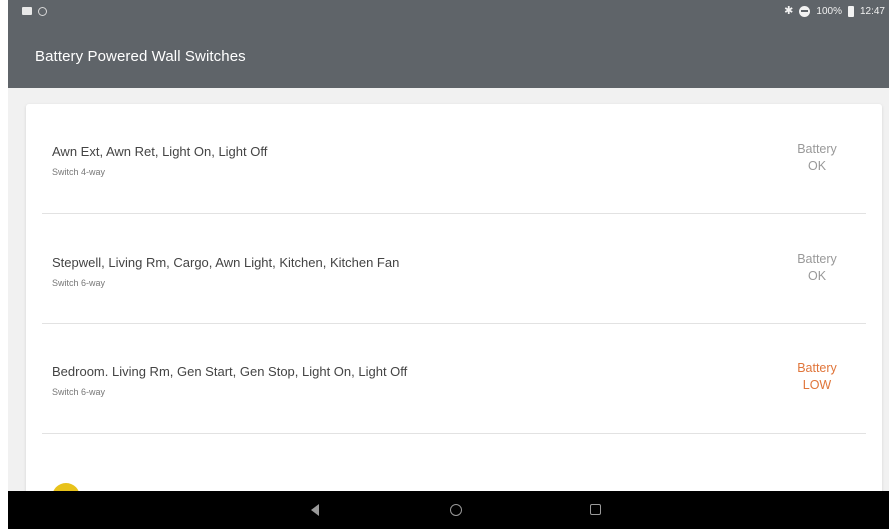  What do you see at coordinates (829, 11) in the screenshot?
I see `battery-percent: 100%` at bounding box center [829, 11].